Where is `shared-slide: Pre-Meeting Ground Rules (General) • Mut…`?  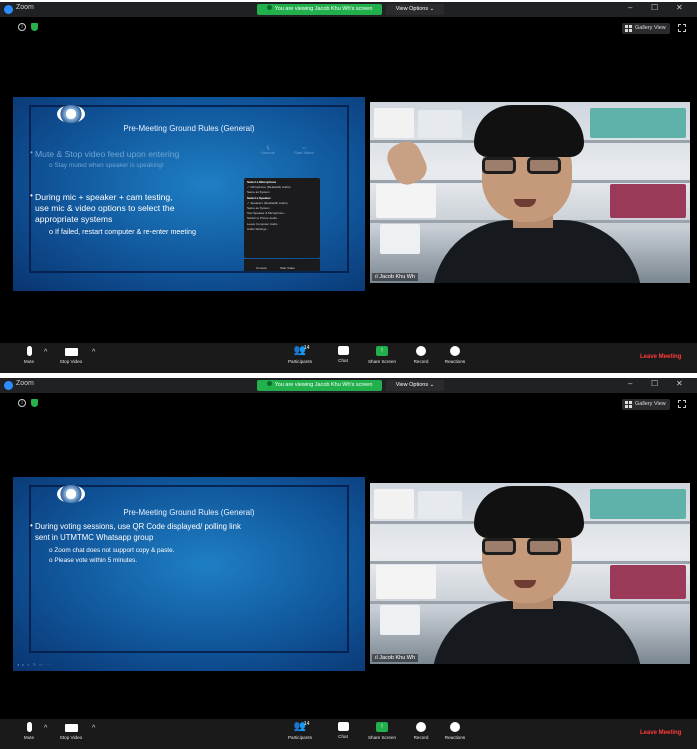
shared-slide: Pre-Meeting Ground Rules (General) • Mut… is located at coordinates (189, 194).